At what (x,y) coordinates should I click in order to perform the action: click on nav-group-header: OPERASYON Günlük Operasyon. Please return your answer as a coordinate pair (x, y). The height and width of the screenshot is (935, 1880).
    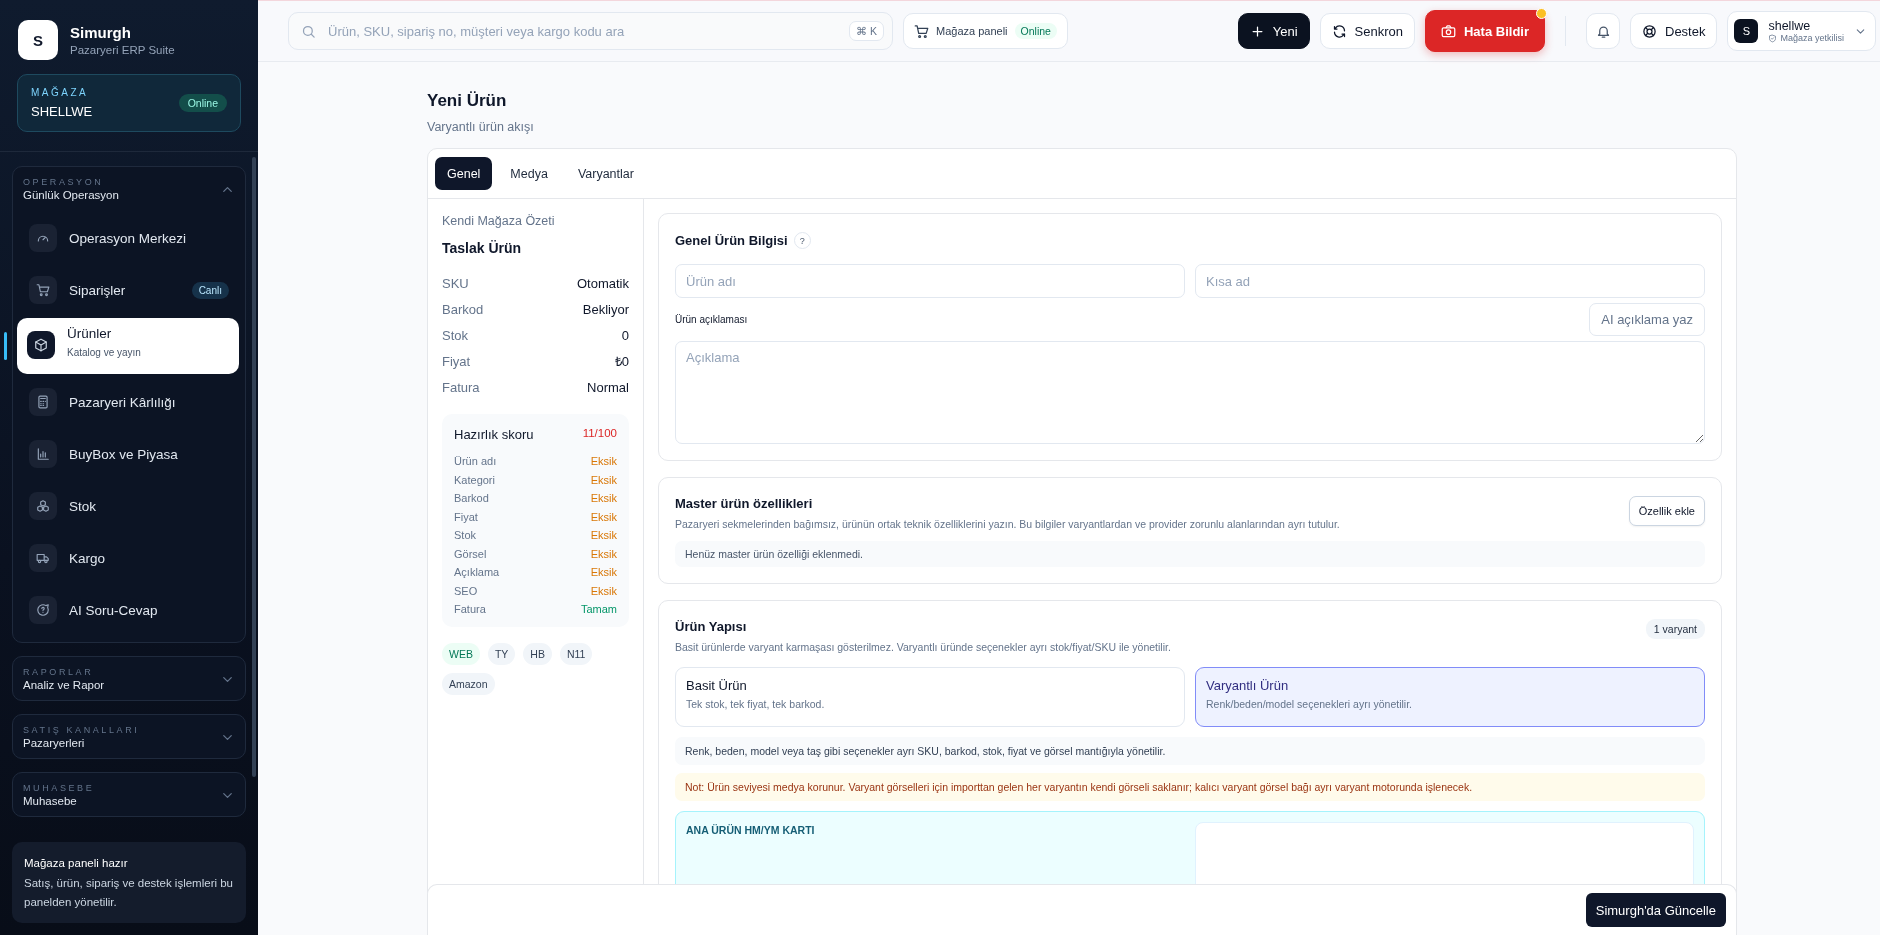
    Looking at the image, I should click on (129, 188).